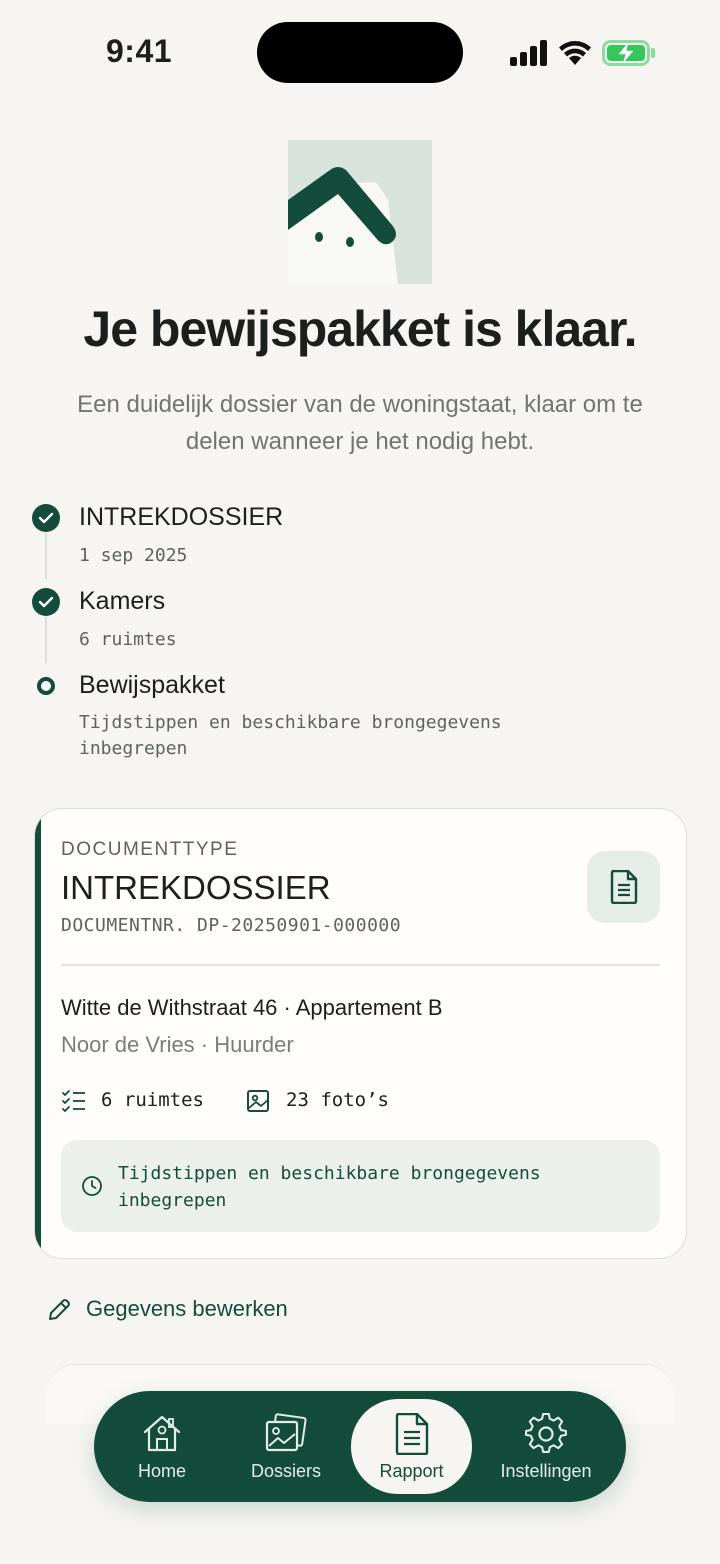  I want to click on signal-icon, so click(528, 53).